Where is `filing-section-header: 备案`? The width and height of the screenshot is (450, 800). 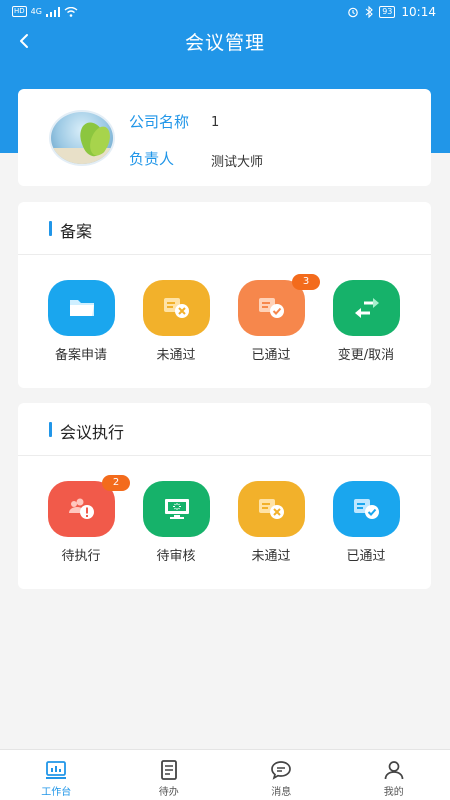 filing-section-header: 备案 is located at coordinates (224, 228).